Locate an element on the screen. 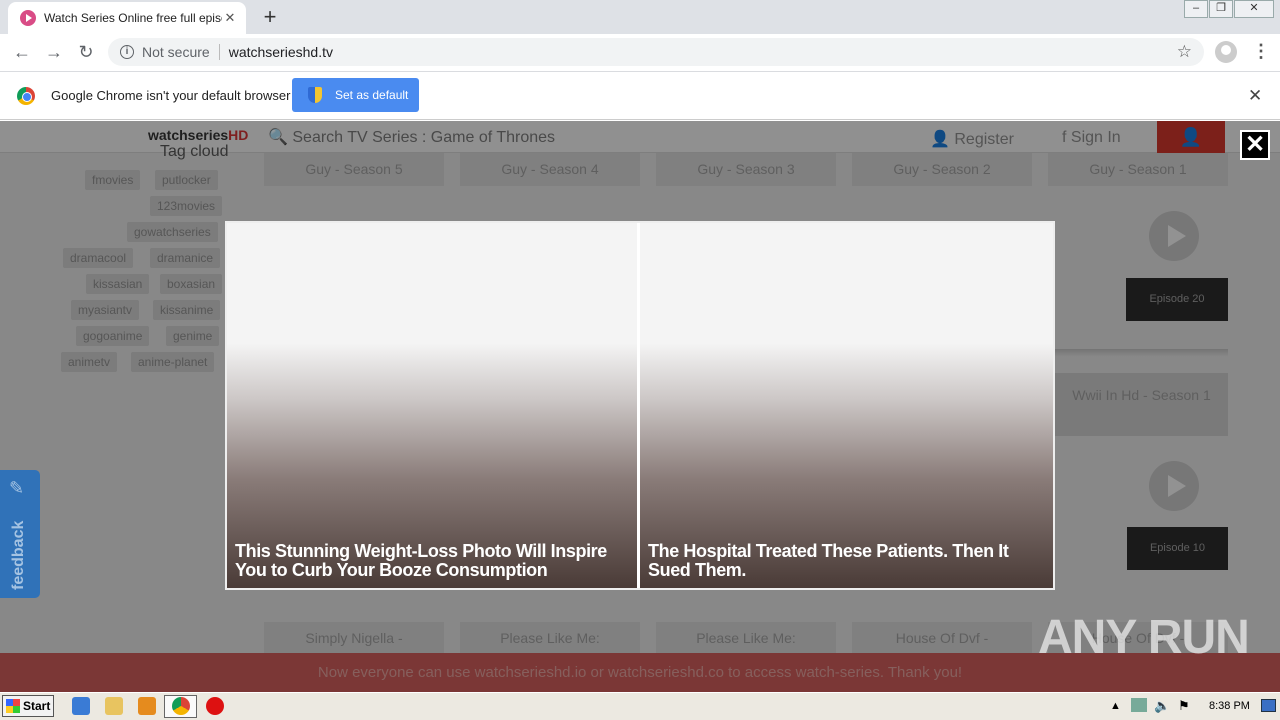 This screenshot has width=1280, height=720. volume-icon: 🔈 is located at coordinates (1162, 706).